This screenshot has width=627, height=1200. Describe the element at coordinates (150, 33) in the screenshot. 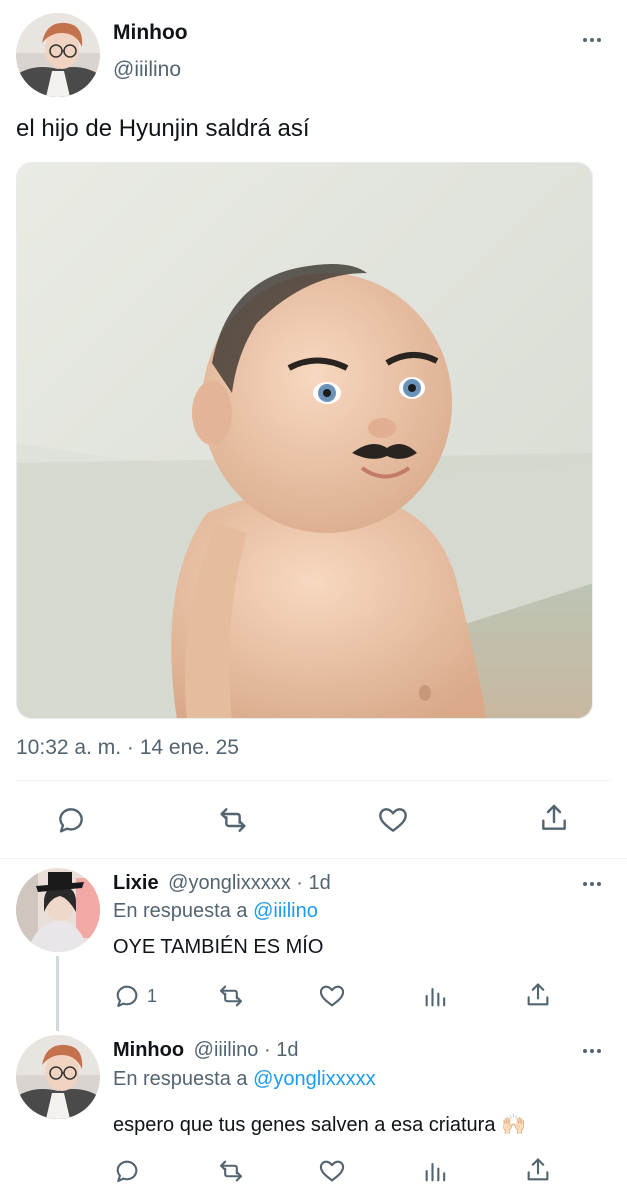

I see `author-name: Minhoo` at that location.